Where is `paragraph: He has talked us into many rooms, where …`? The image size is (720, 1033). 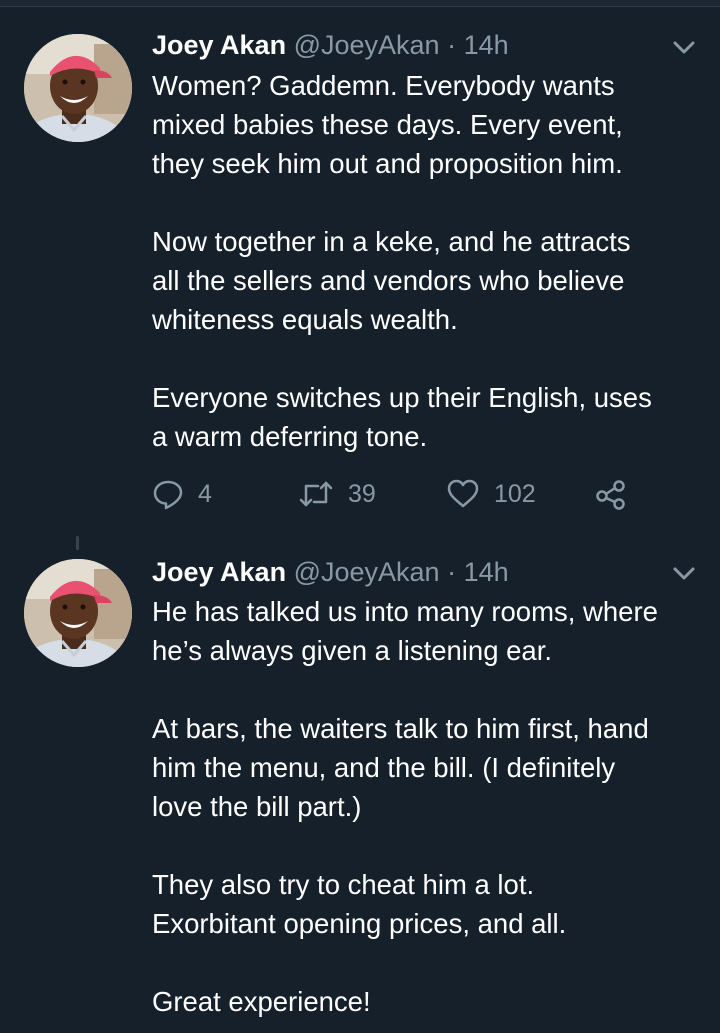
paragraph: He has talked us into many rooms, where … is located at coordinates (432, 631).